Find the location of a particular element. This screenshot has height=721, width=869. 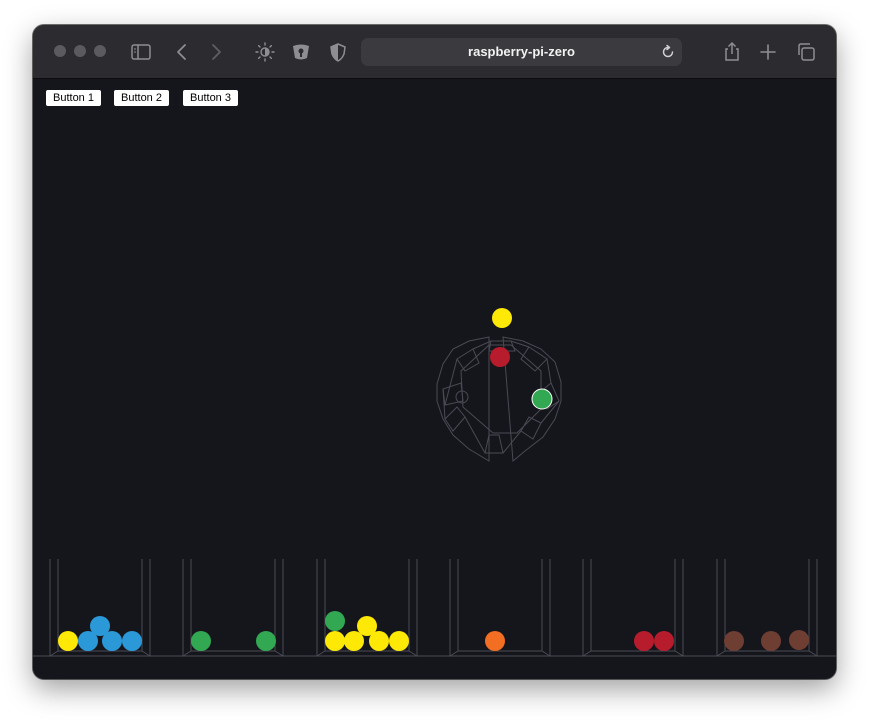

minimize-window-button is located at coordinates (80, 51).